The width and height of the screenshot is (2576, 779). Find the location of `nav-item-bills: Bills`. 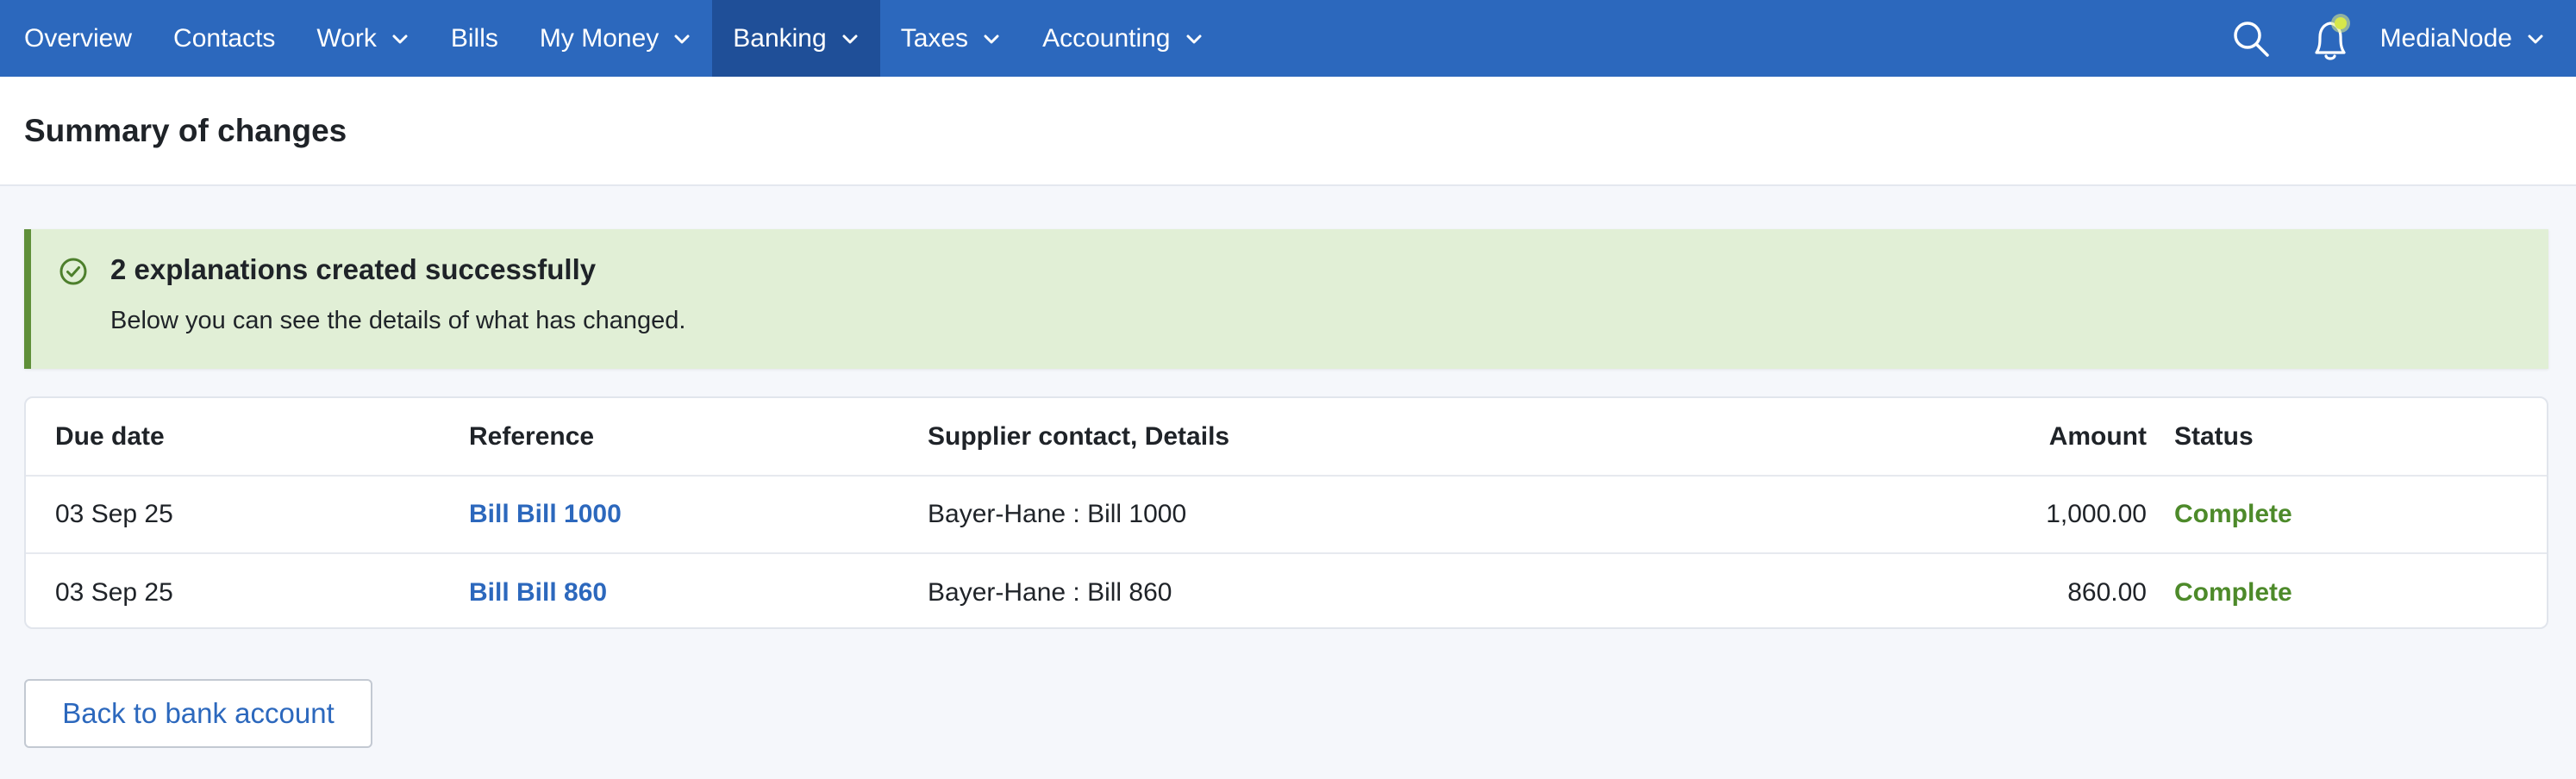

nav-item-bills: Bills is located at coordinates (474, 38).